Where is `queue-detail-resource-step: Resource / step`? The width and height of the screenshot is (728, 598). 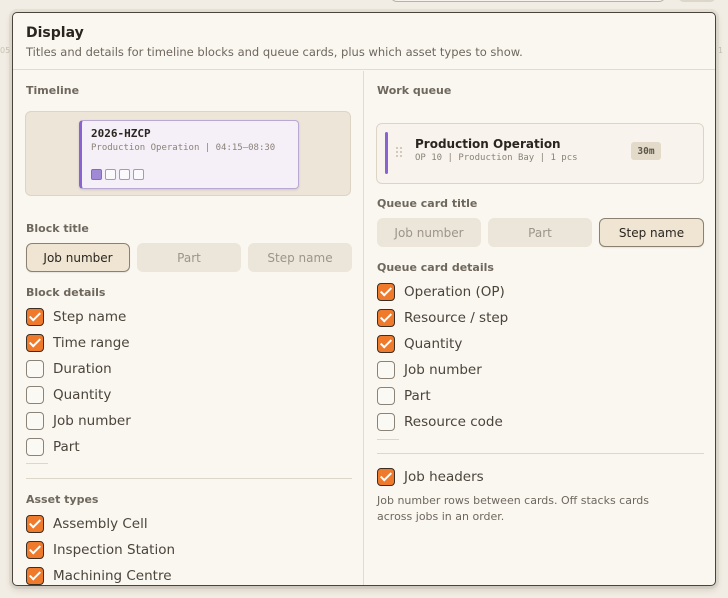
queue-detail-resource-step: Resource / step is located at coordinates (442, 318).